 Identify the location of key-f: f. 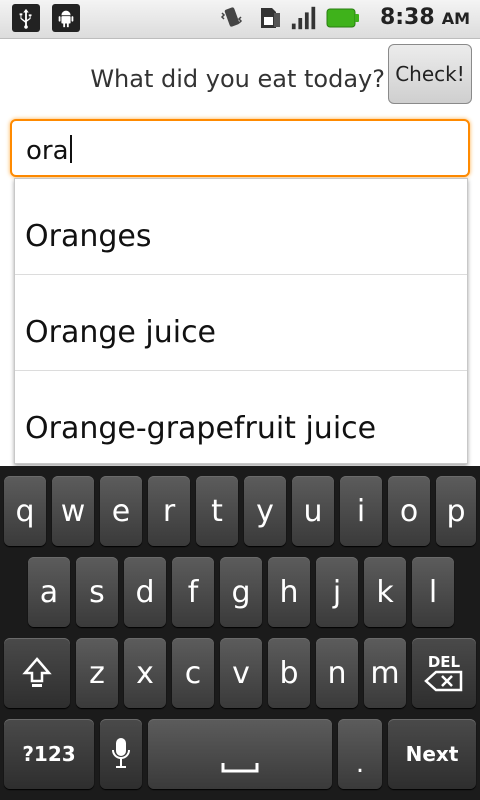
(193, 592).